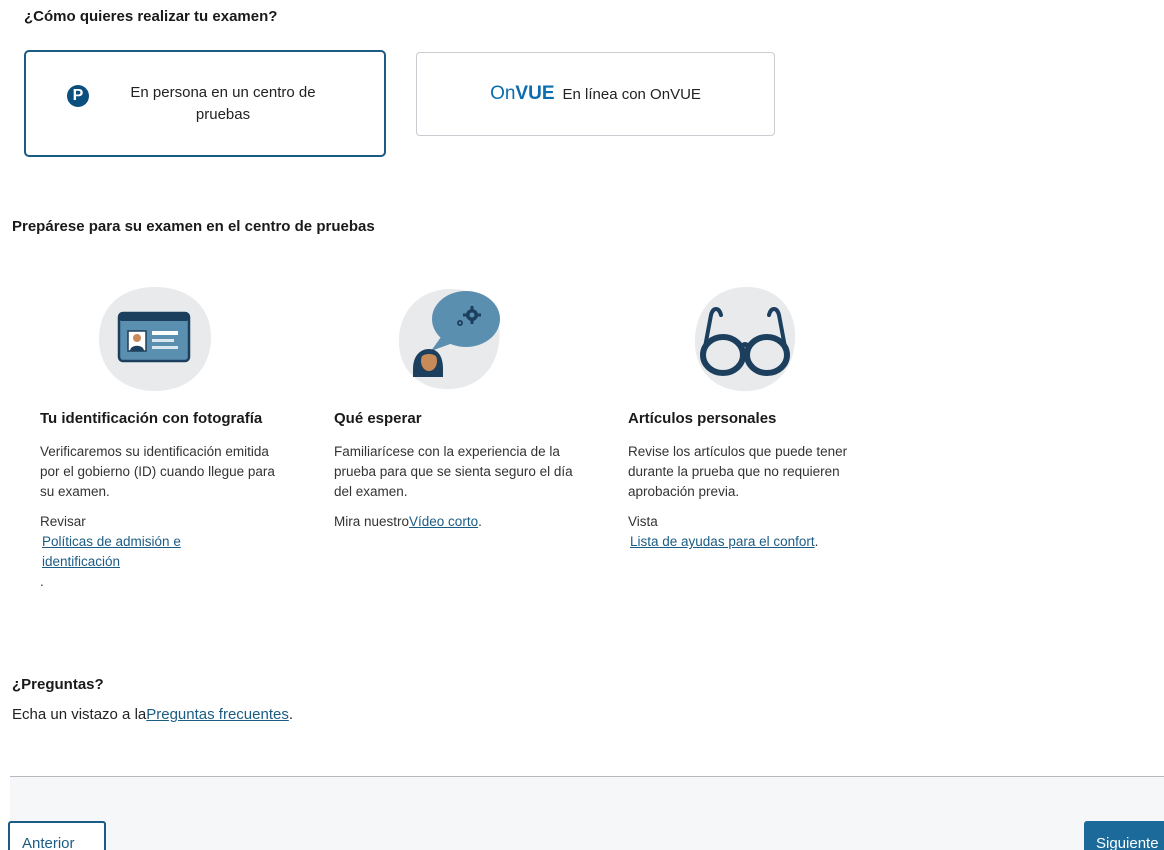  What do you see at coordinates (57, 835) in the screenshot?
I see `previous-button: Anterior` at bounding box center [57, 835].